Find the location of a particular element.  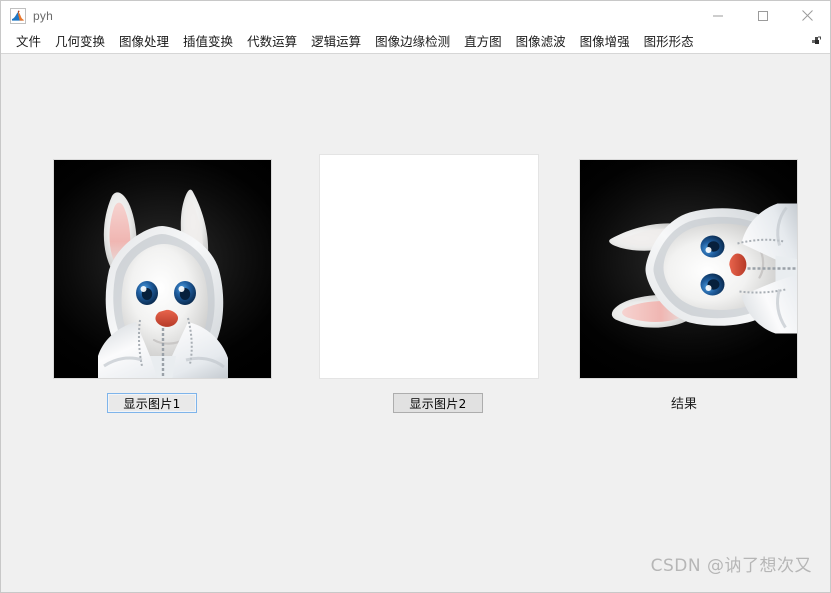

rabbit-image-rotated is located at coordinates (688, 269).